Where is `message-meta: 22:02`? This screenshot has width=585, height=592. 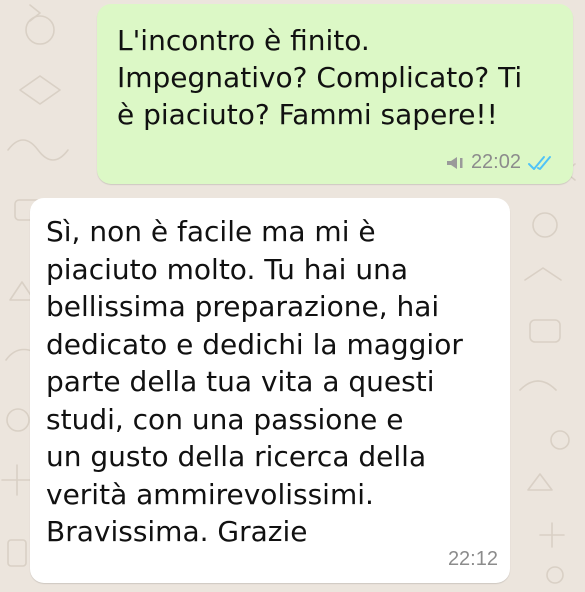 message-meta: 22:02 is located at coordinates (501, 162).